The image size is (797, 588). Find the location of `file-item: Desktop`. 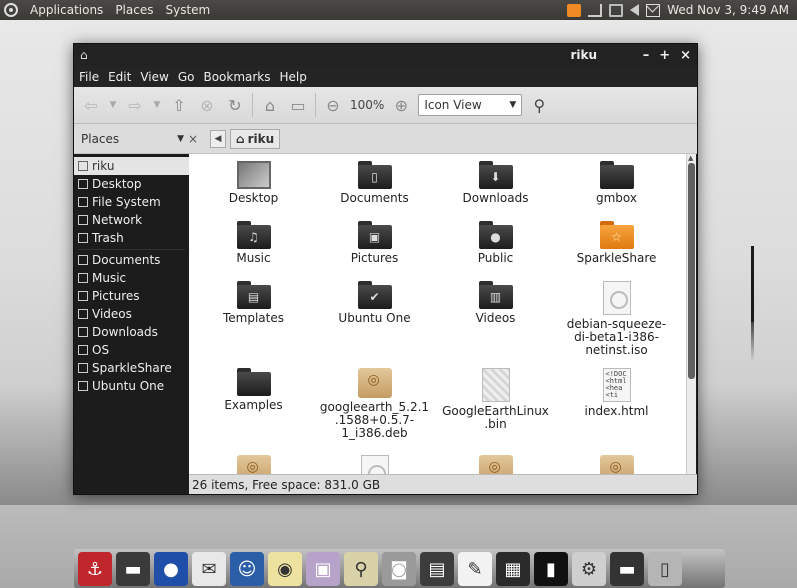

file-item: Desktop is located at coordinates (253, 188).